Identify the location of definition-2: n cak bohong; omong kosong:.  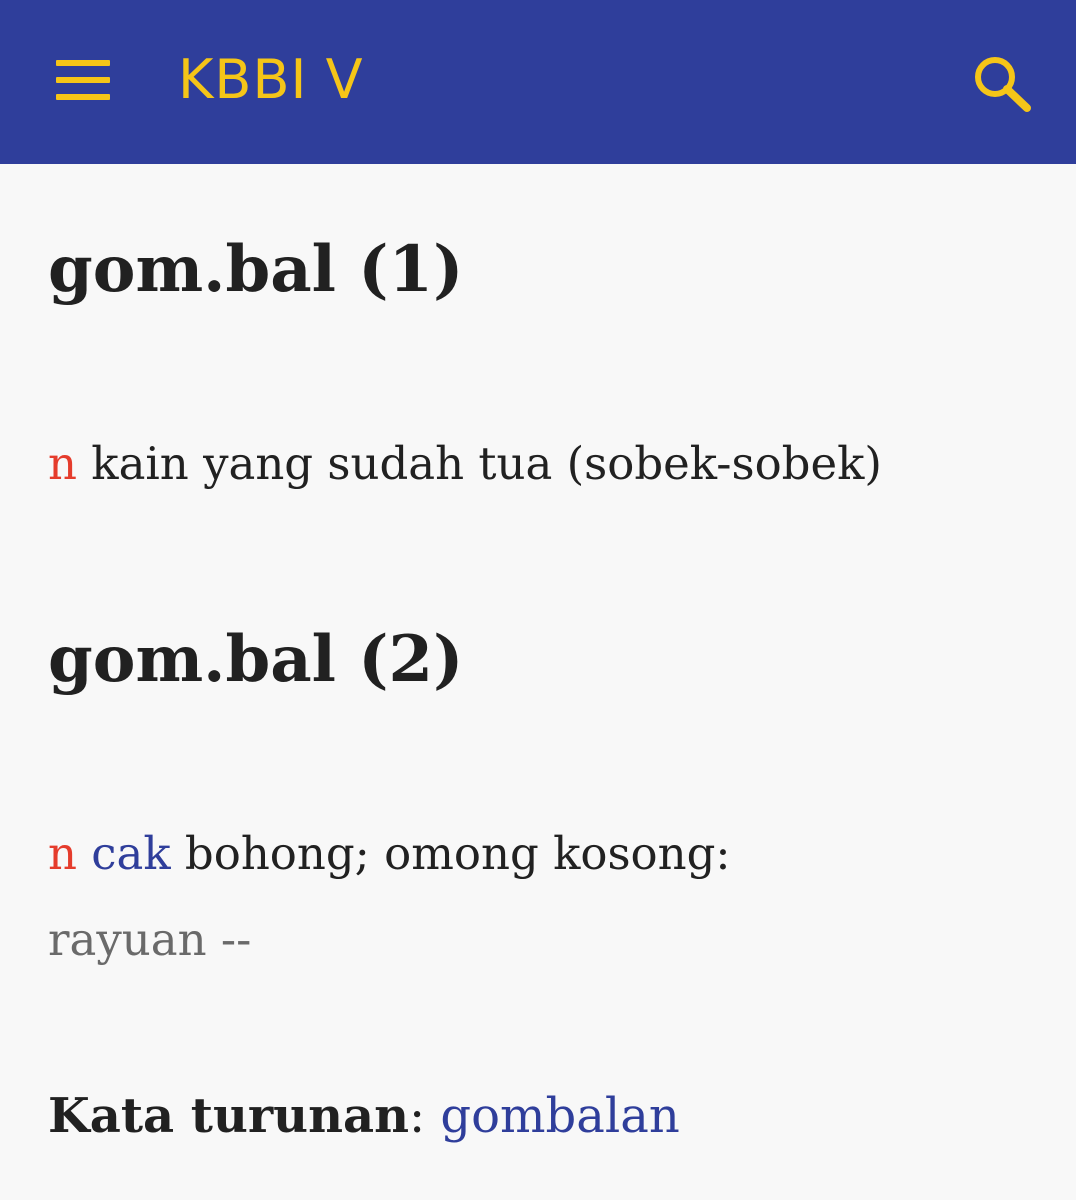
(389, 854).